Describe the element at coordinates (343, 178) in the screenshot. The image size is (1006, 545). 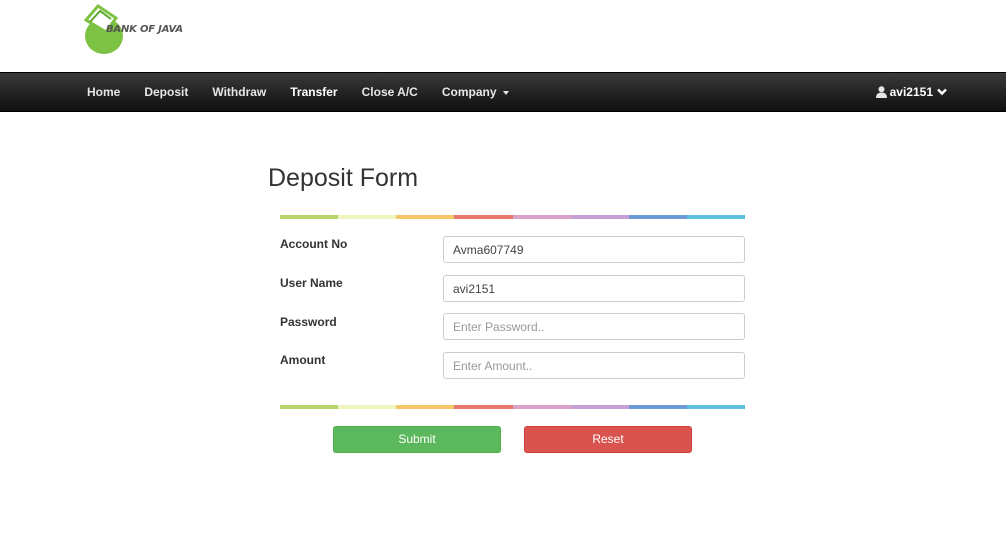
I see `page-title: Deposit Form` at that location.